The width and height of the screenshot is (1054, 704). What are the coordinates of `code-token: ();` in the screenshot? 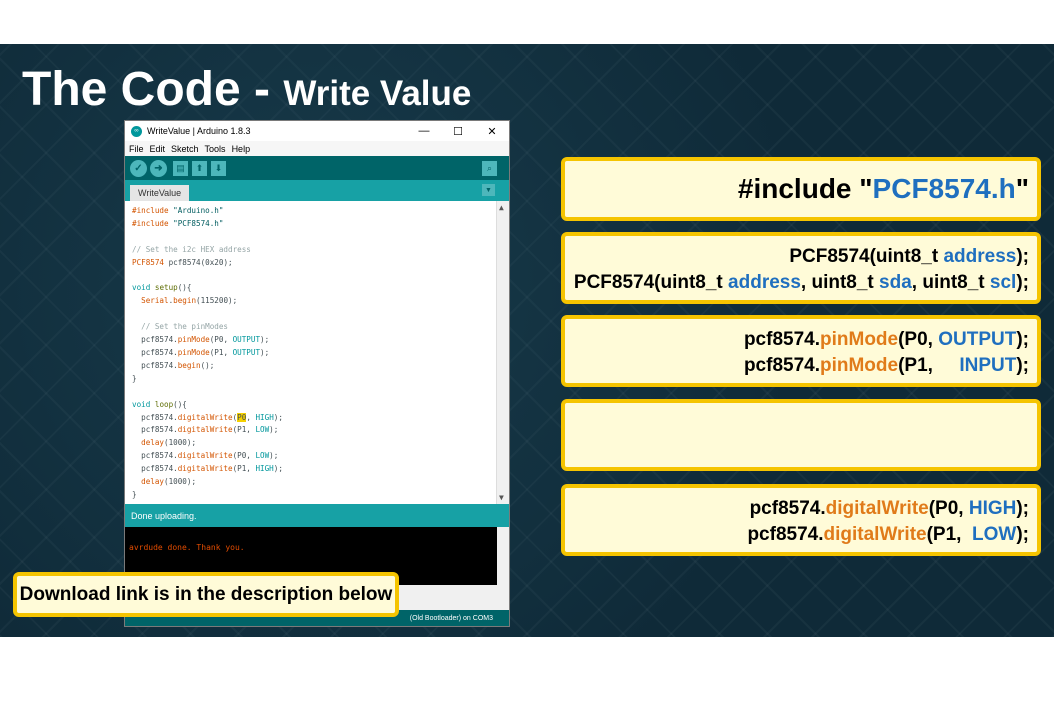 It's located at (207, 365).